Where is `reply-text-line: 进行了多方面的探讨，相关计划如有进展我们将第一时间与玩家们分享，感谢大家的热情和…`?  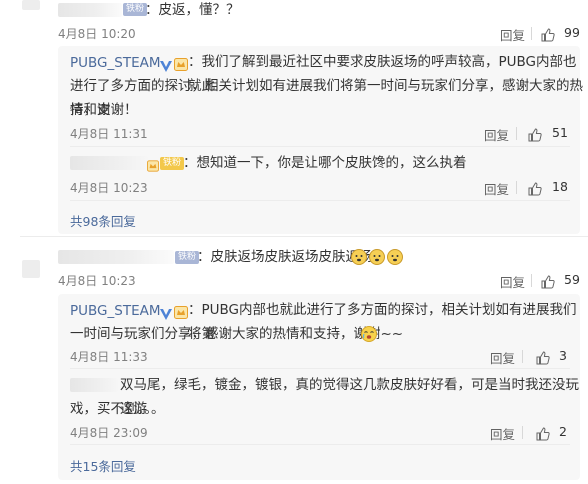
reply-text-line: 进行了多方面的探讨，相关计划如有进展我们将第一时间与玩家们分享，感谢大家的热情和… is located at coordinates (326, 98).